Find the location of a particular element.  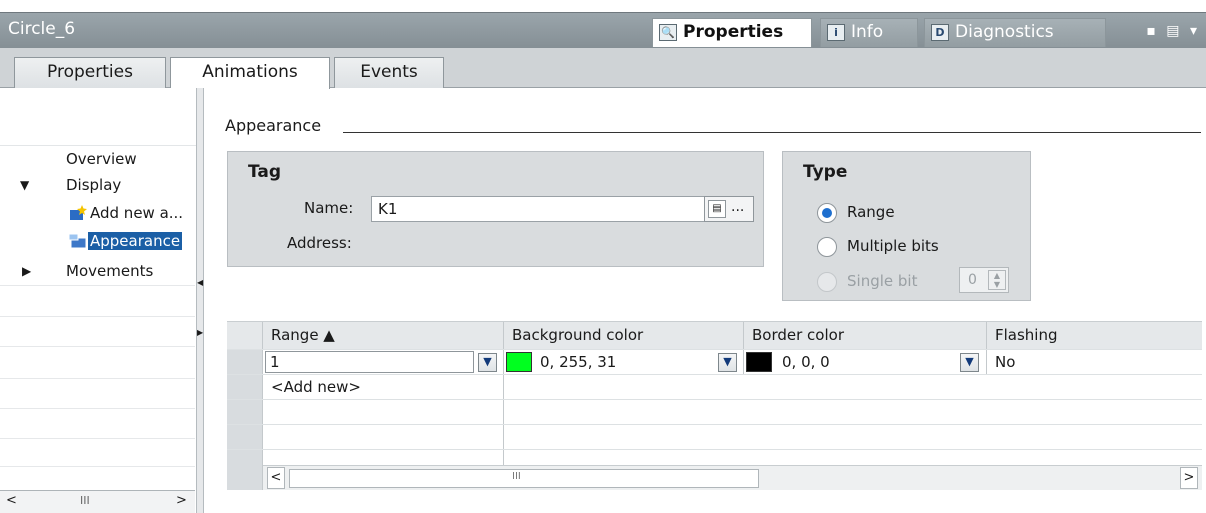

radio-single-bit-dot is located at coordinates (827, 282).